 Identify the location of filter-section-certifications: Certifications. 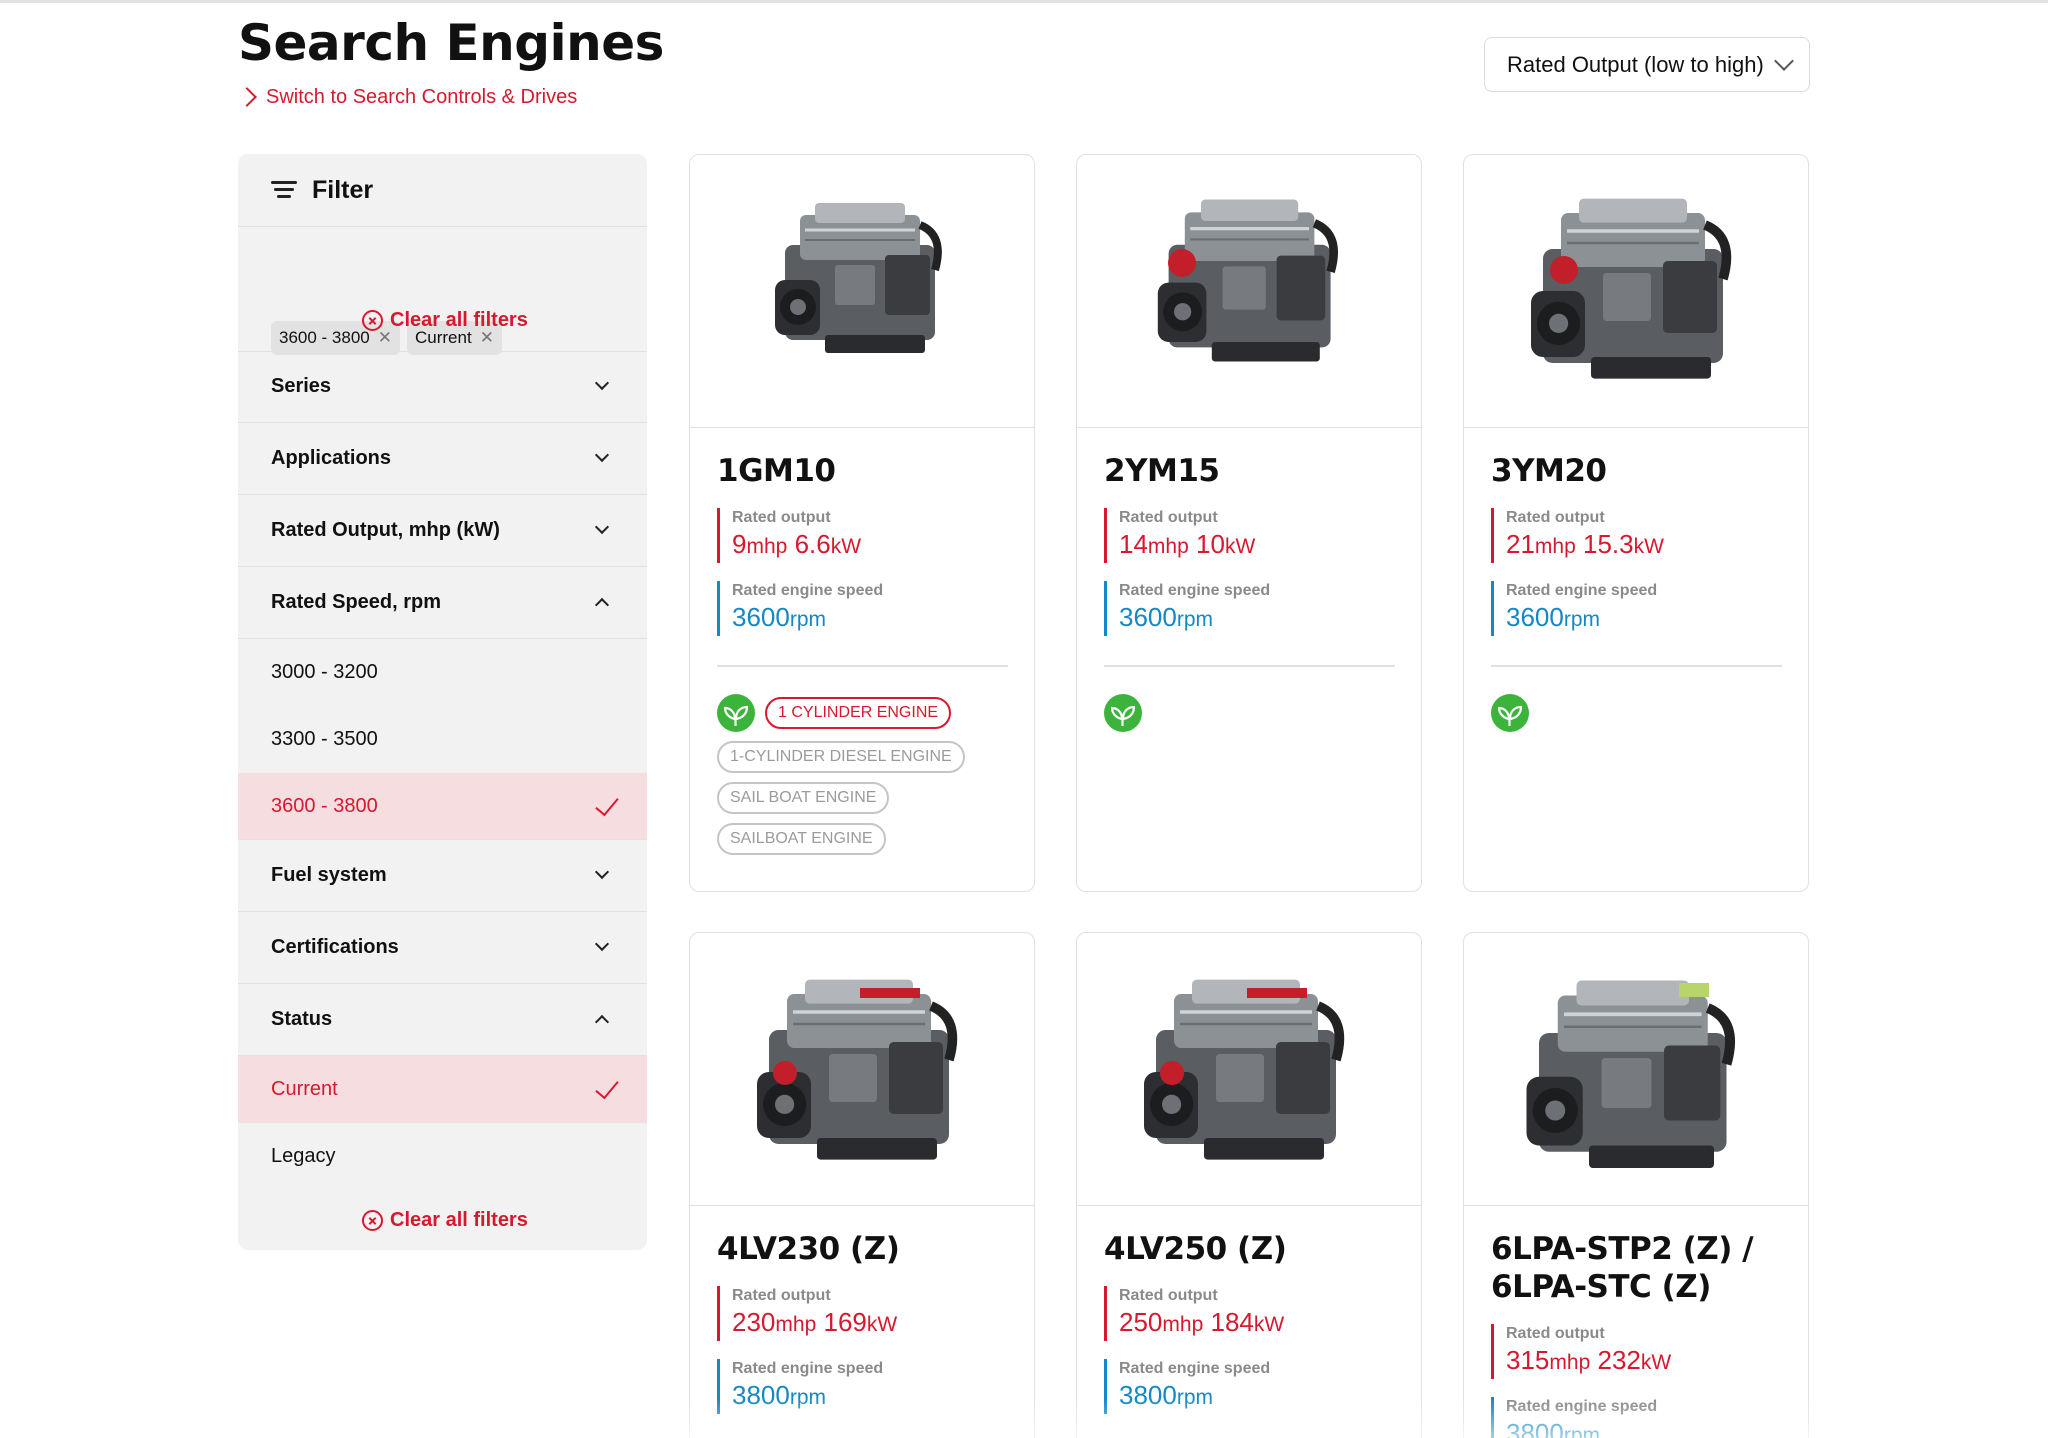
(442, 948).